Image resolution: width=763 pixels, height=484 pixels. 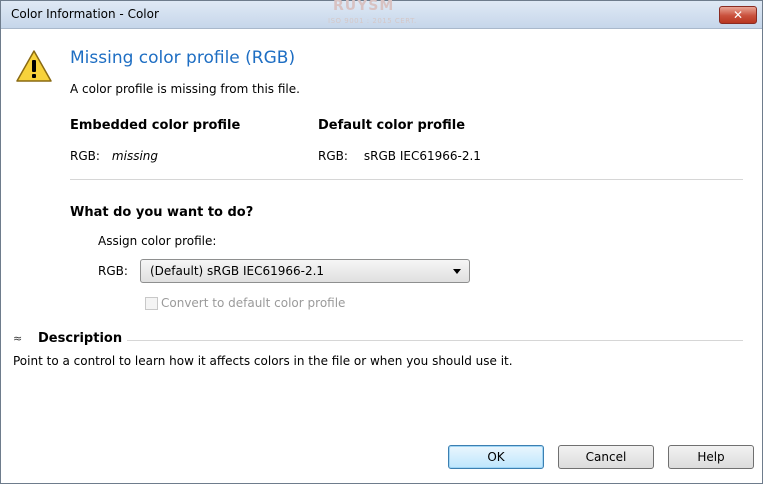 What do you see at coordinates (157, 241) in the screenshot?
I see `assign-profile-label: Assign color profile:` at bounding box center [157, 241].